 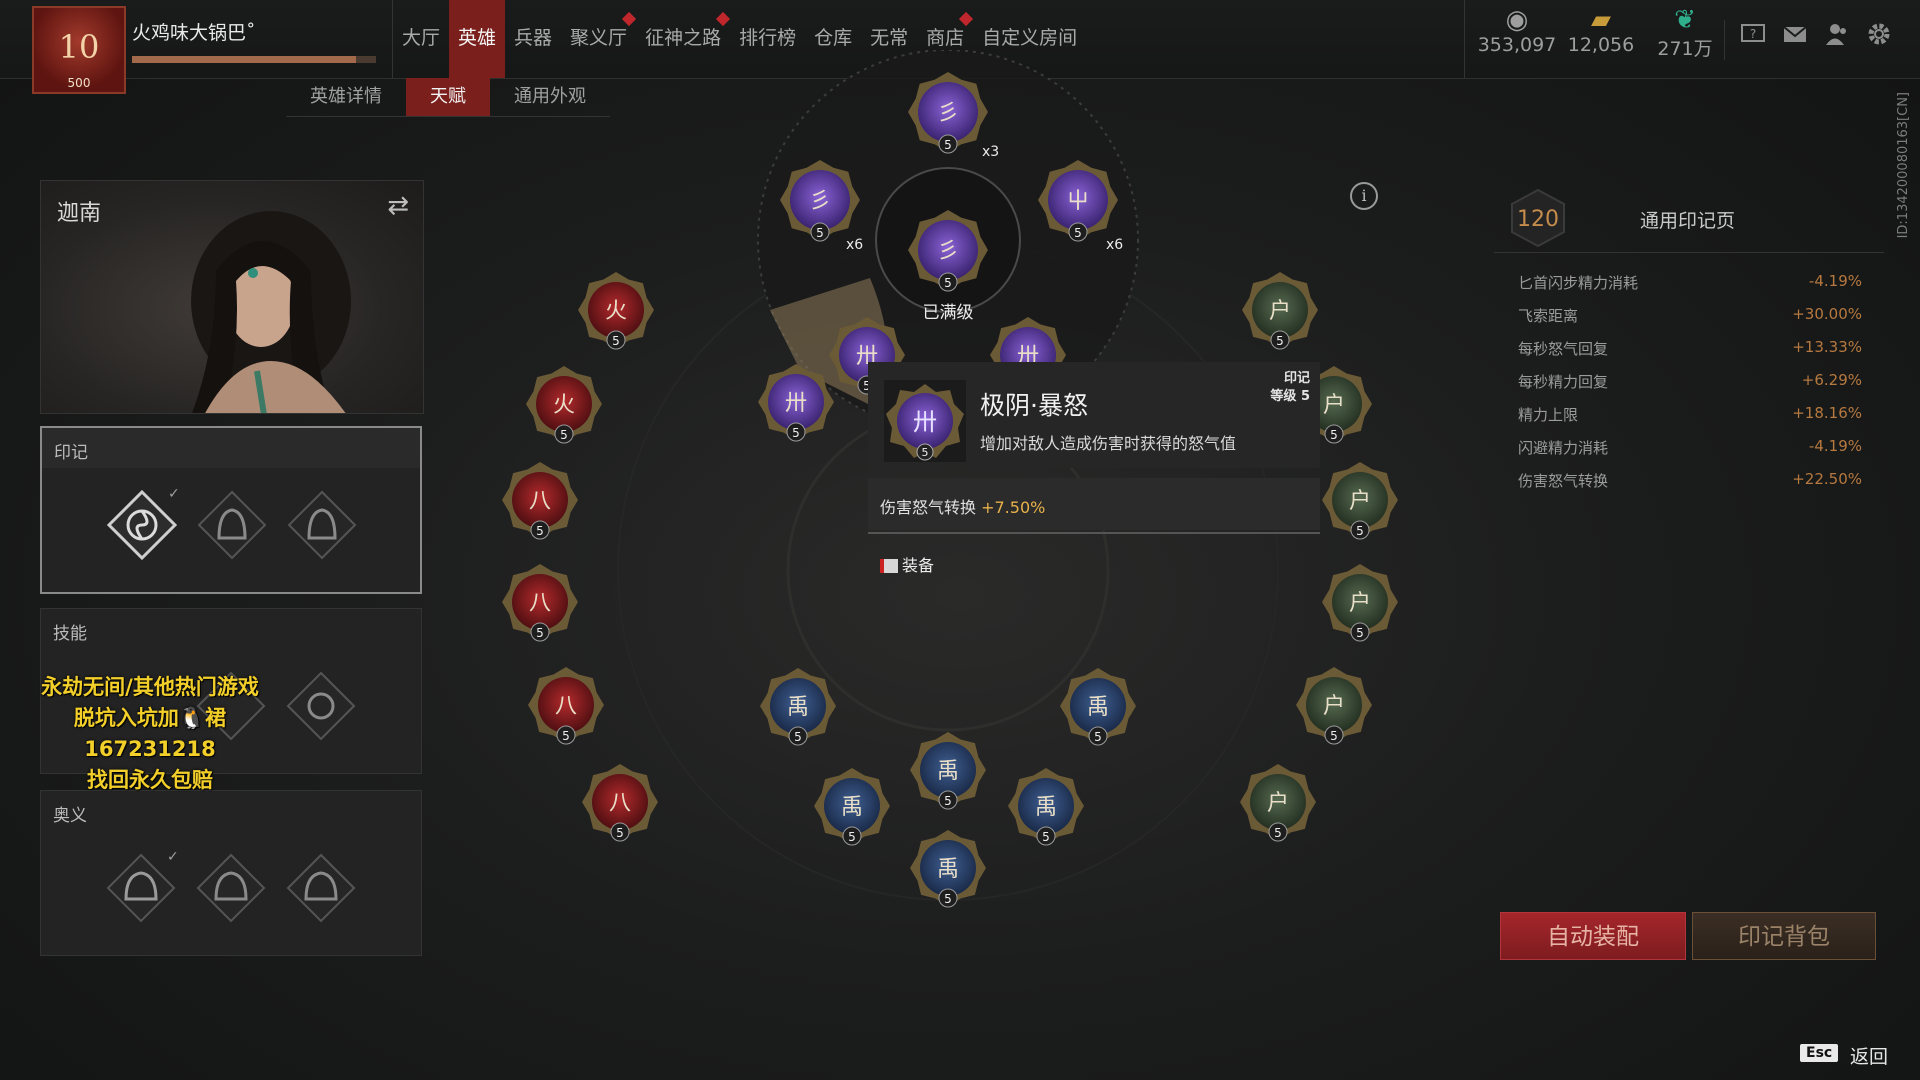 I want to click on player-progress-bar, so click(x=254, y=59).